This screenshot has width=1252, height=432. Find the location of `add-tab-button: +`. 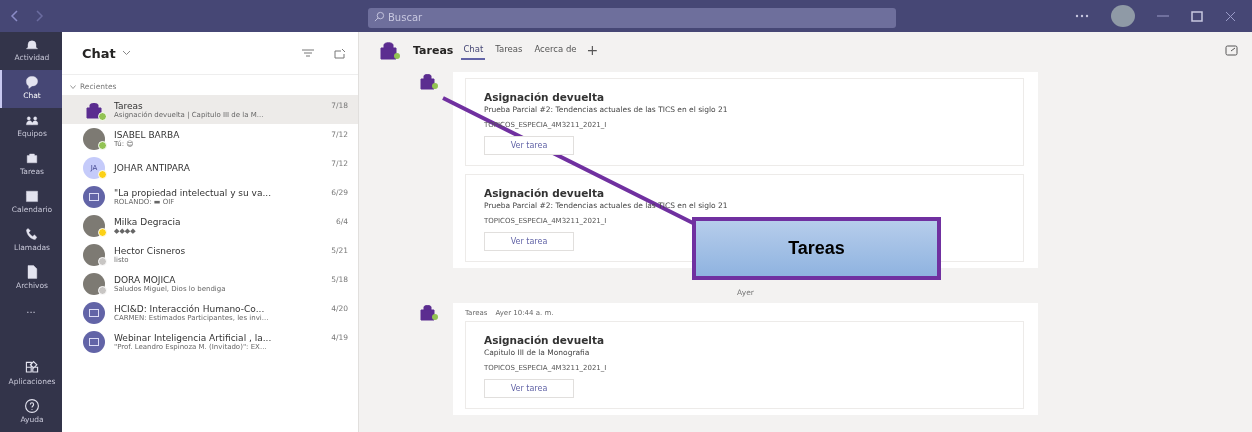

add-tab-button: + is located at coordinates (592, 50).